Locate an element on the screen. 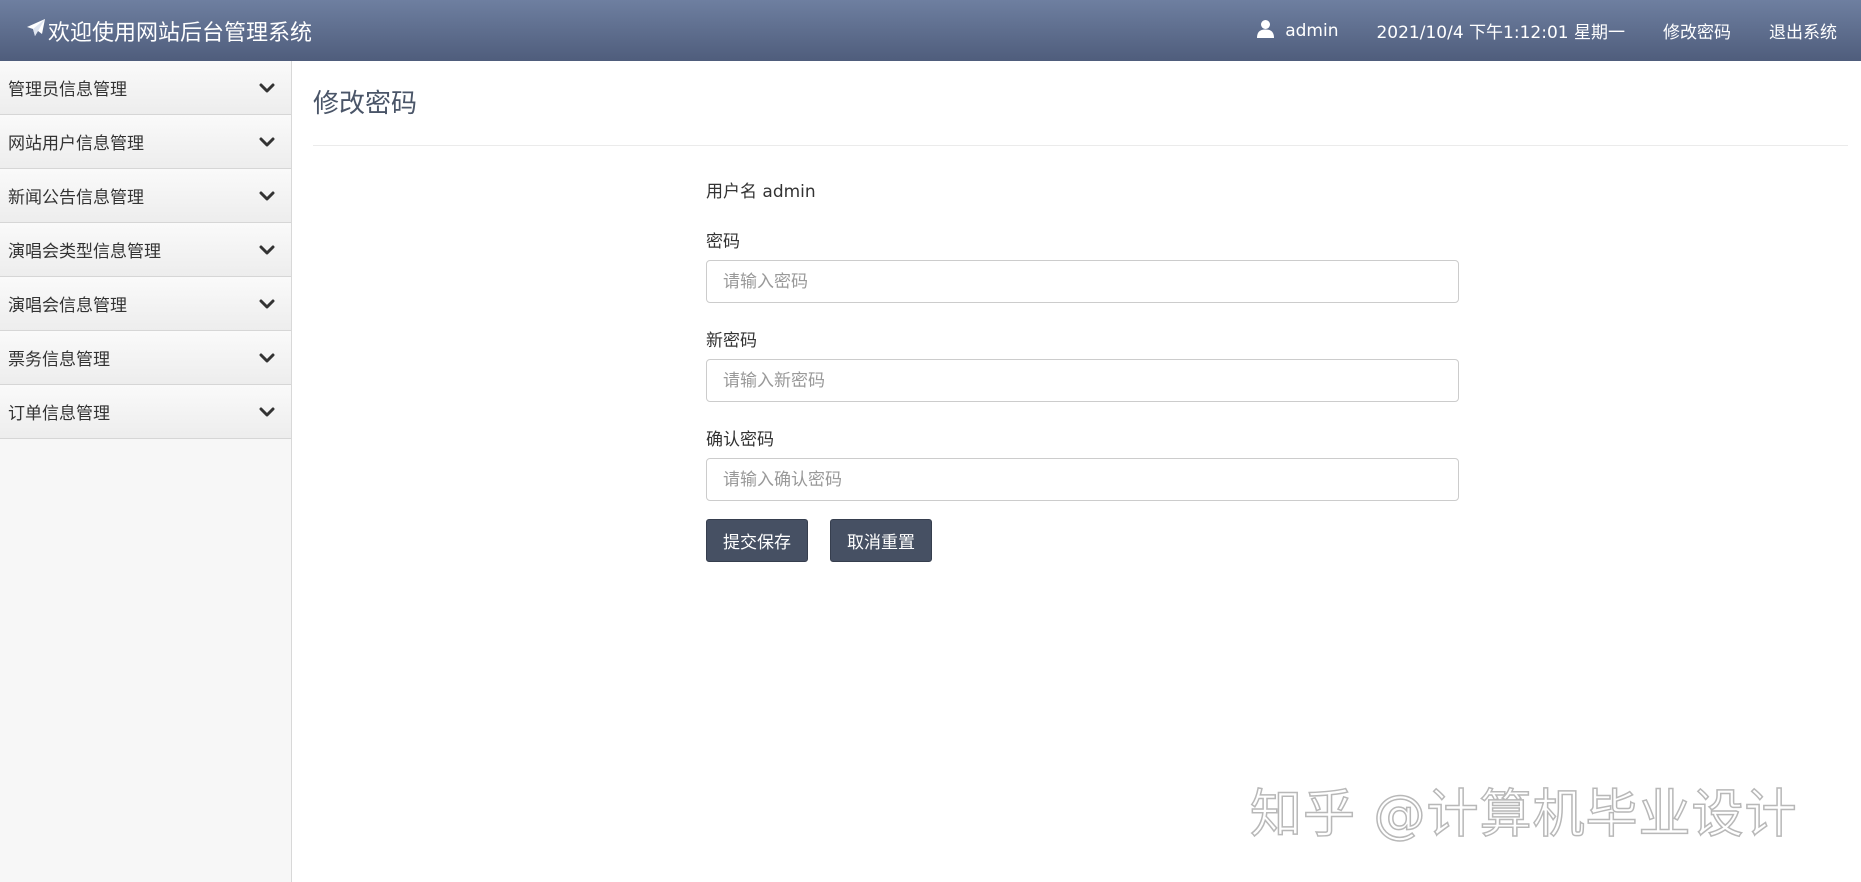 This screenshot has height=882, width=1861. confirm-password-input is located at coordinates (1082, 479).